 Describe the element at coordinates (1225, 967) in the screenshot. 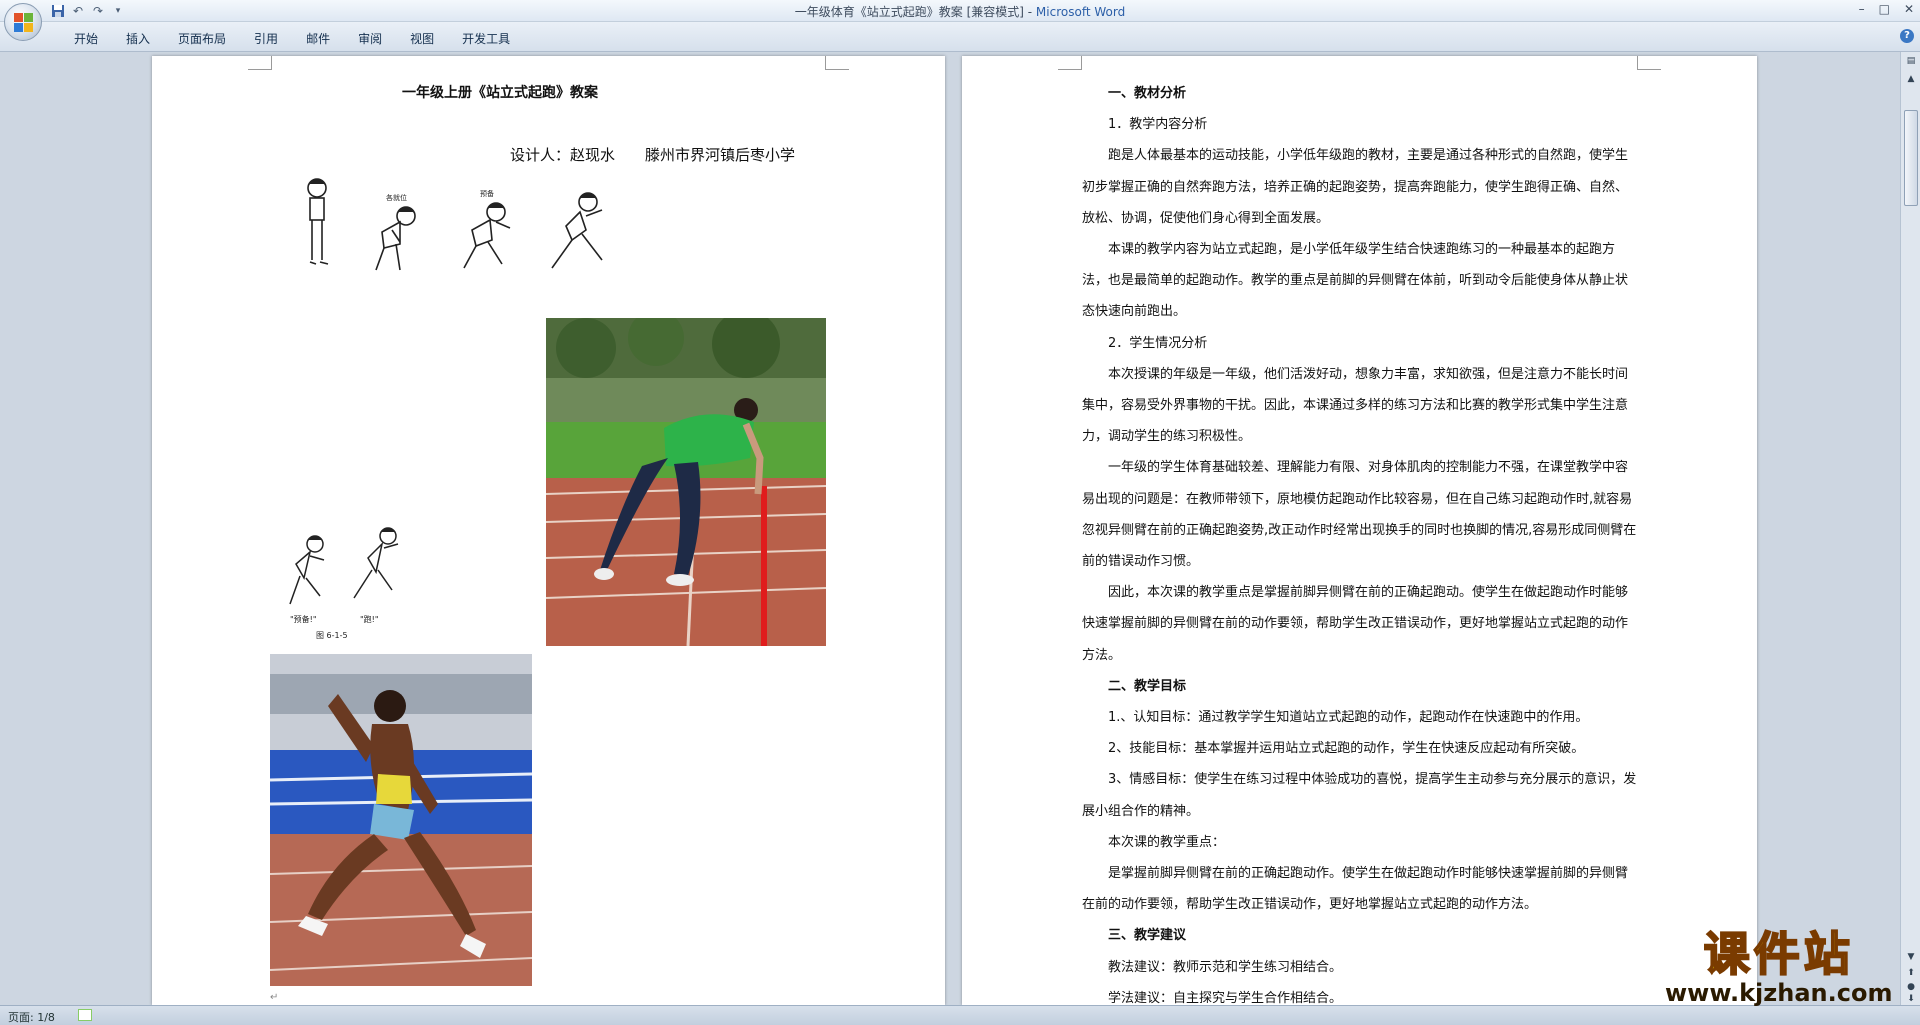

I see `body-paragraph: 教法建议：教师示范和学生练习相结合。` at that location.